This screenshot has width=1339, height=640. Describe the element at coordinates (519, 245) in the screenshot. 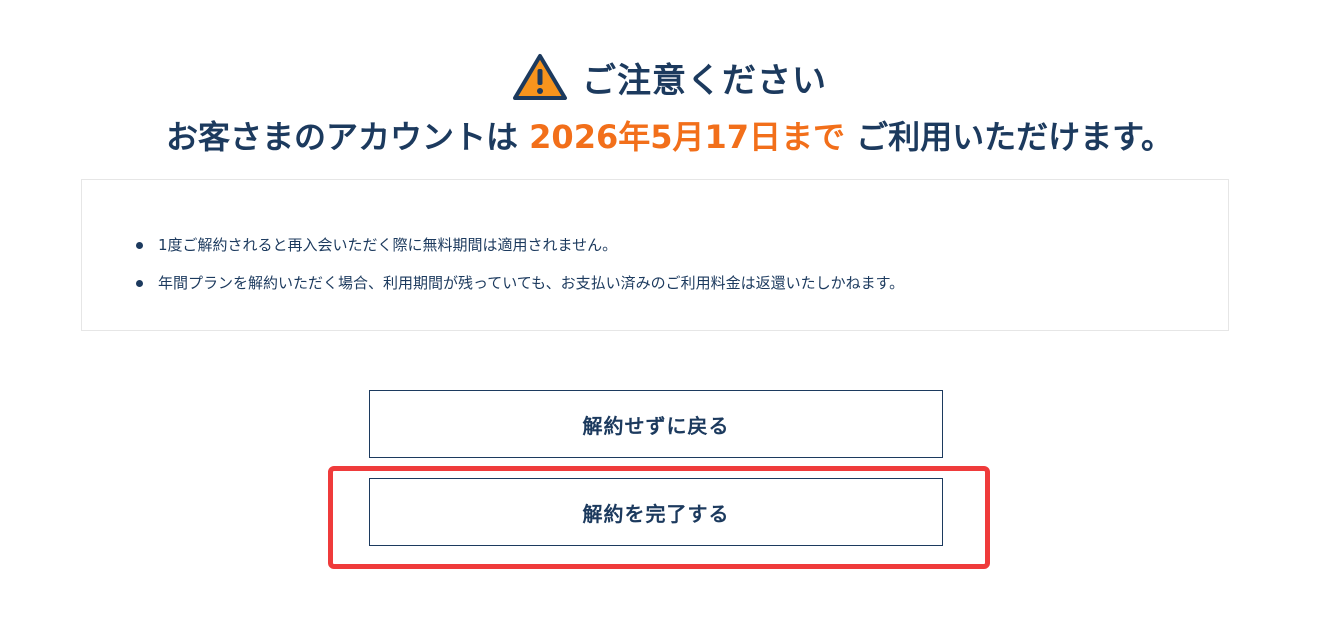

I see `notice-item-free-period: 1度ご解約されると再入会いただく際に無料期間は適用されません。` at that location.